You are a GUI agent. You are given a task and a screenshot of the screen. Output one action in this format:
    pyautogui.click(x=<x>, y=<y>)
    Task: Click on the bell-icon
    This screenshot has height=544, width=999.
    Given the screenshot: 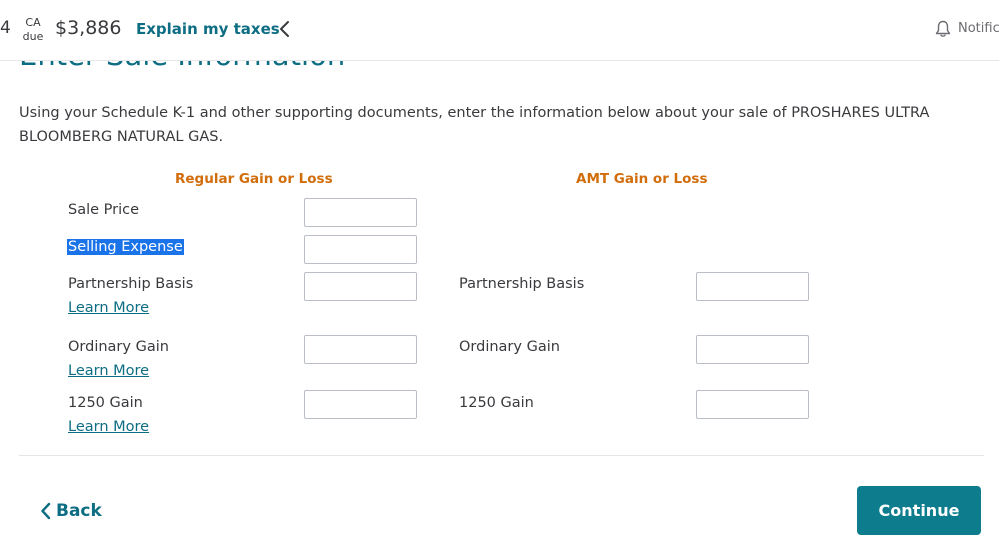 What is the action you would take?
    pyautogui.click(x=943, y=29)
    